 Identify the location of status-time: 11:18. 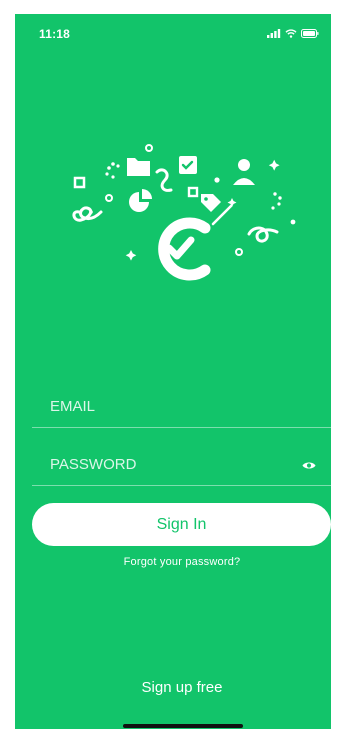
(55, 34).